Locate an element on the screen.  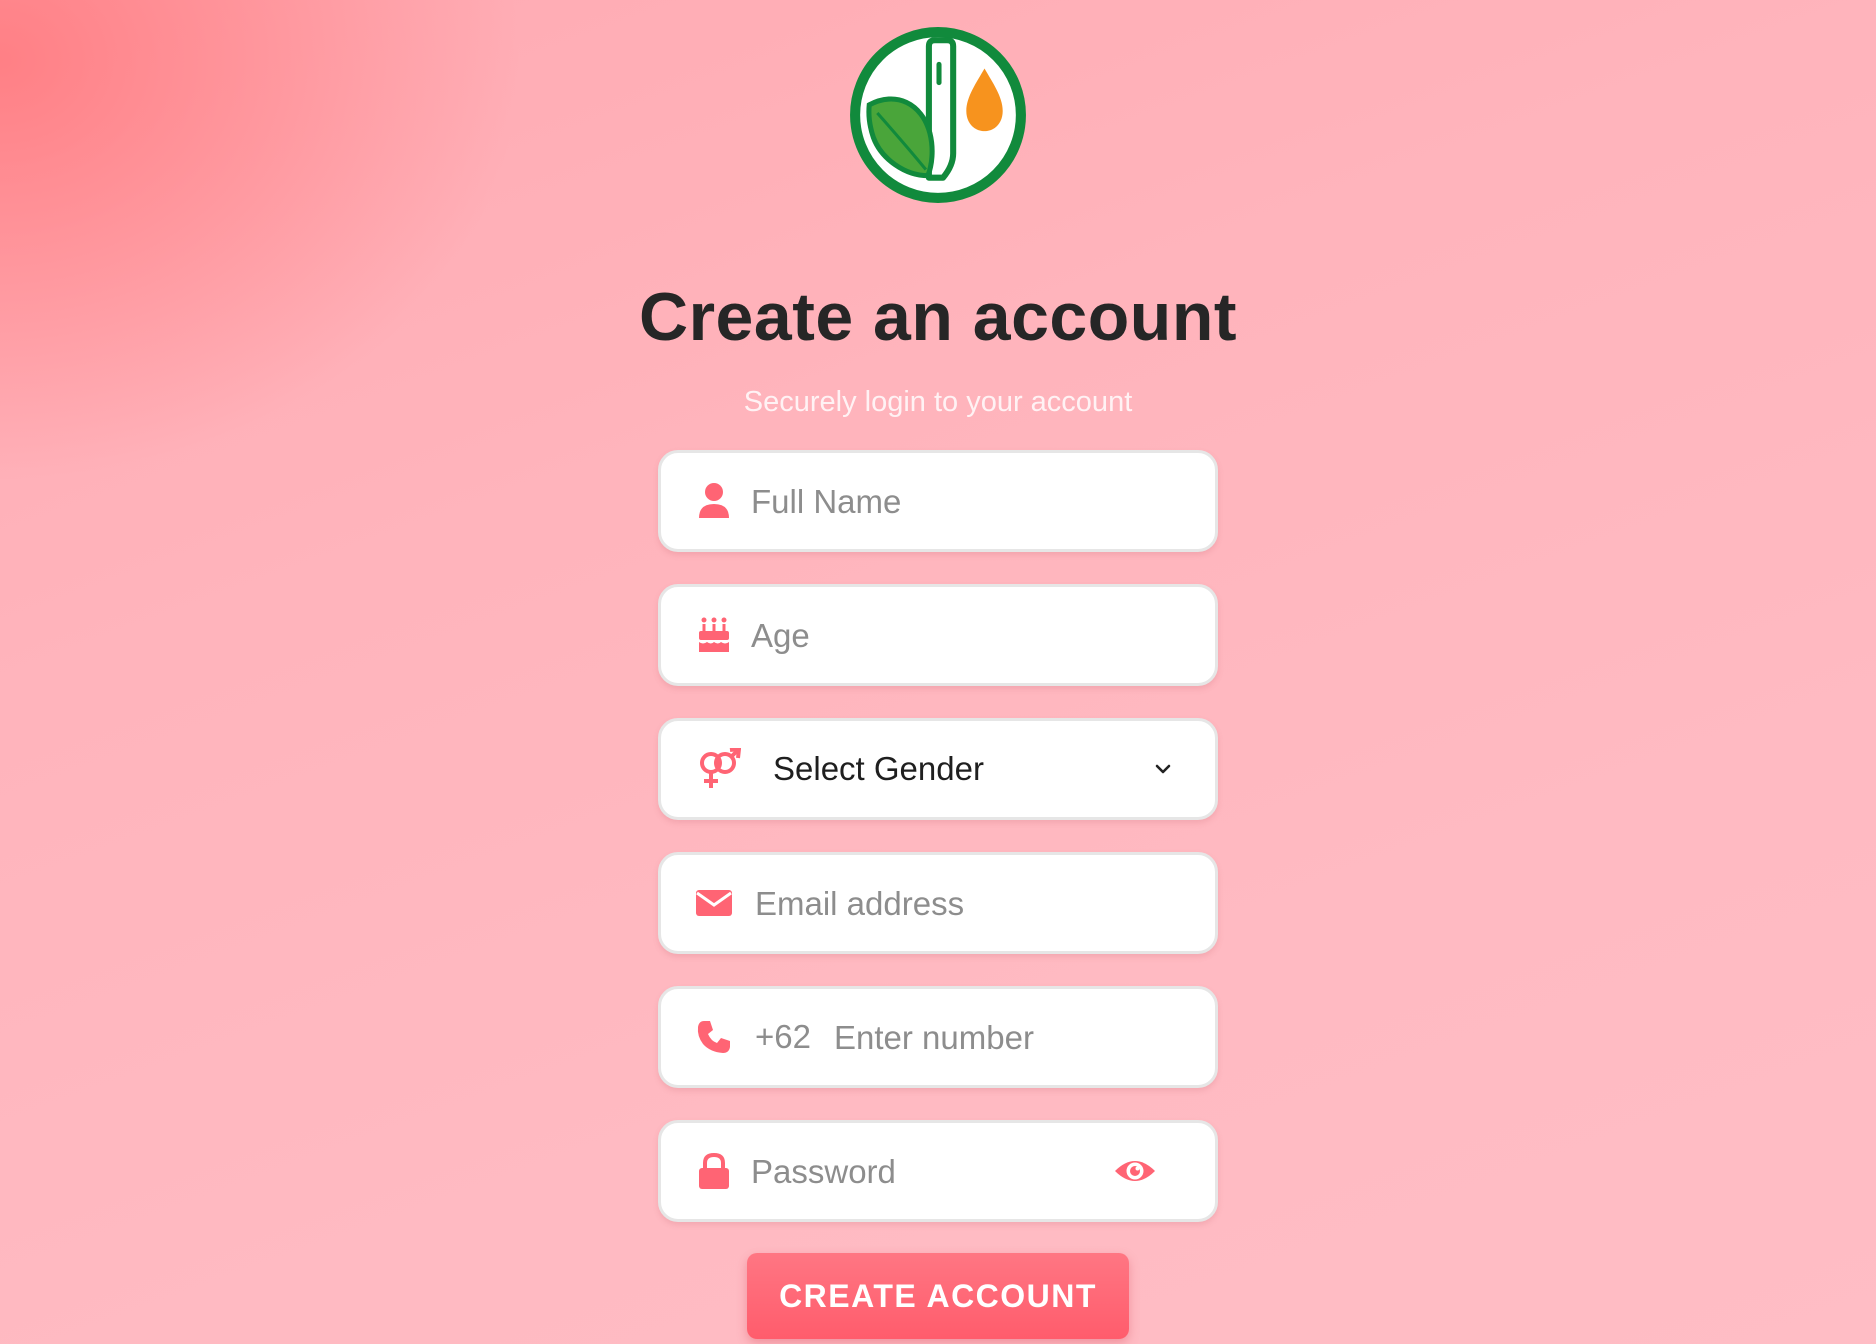
password-field is located at coordinates (938, 1171).